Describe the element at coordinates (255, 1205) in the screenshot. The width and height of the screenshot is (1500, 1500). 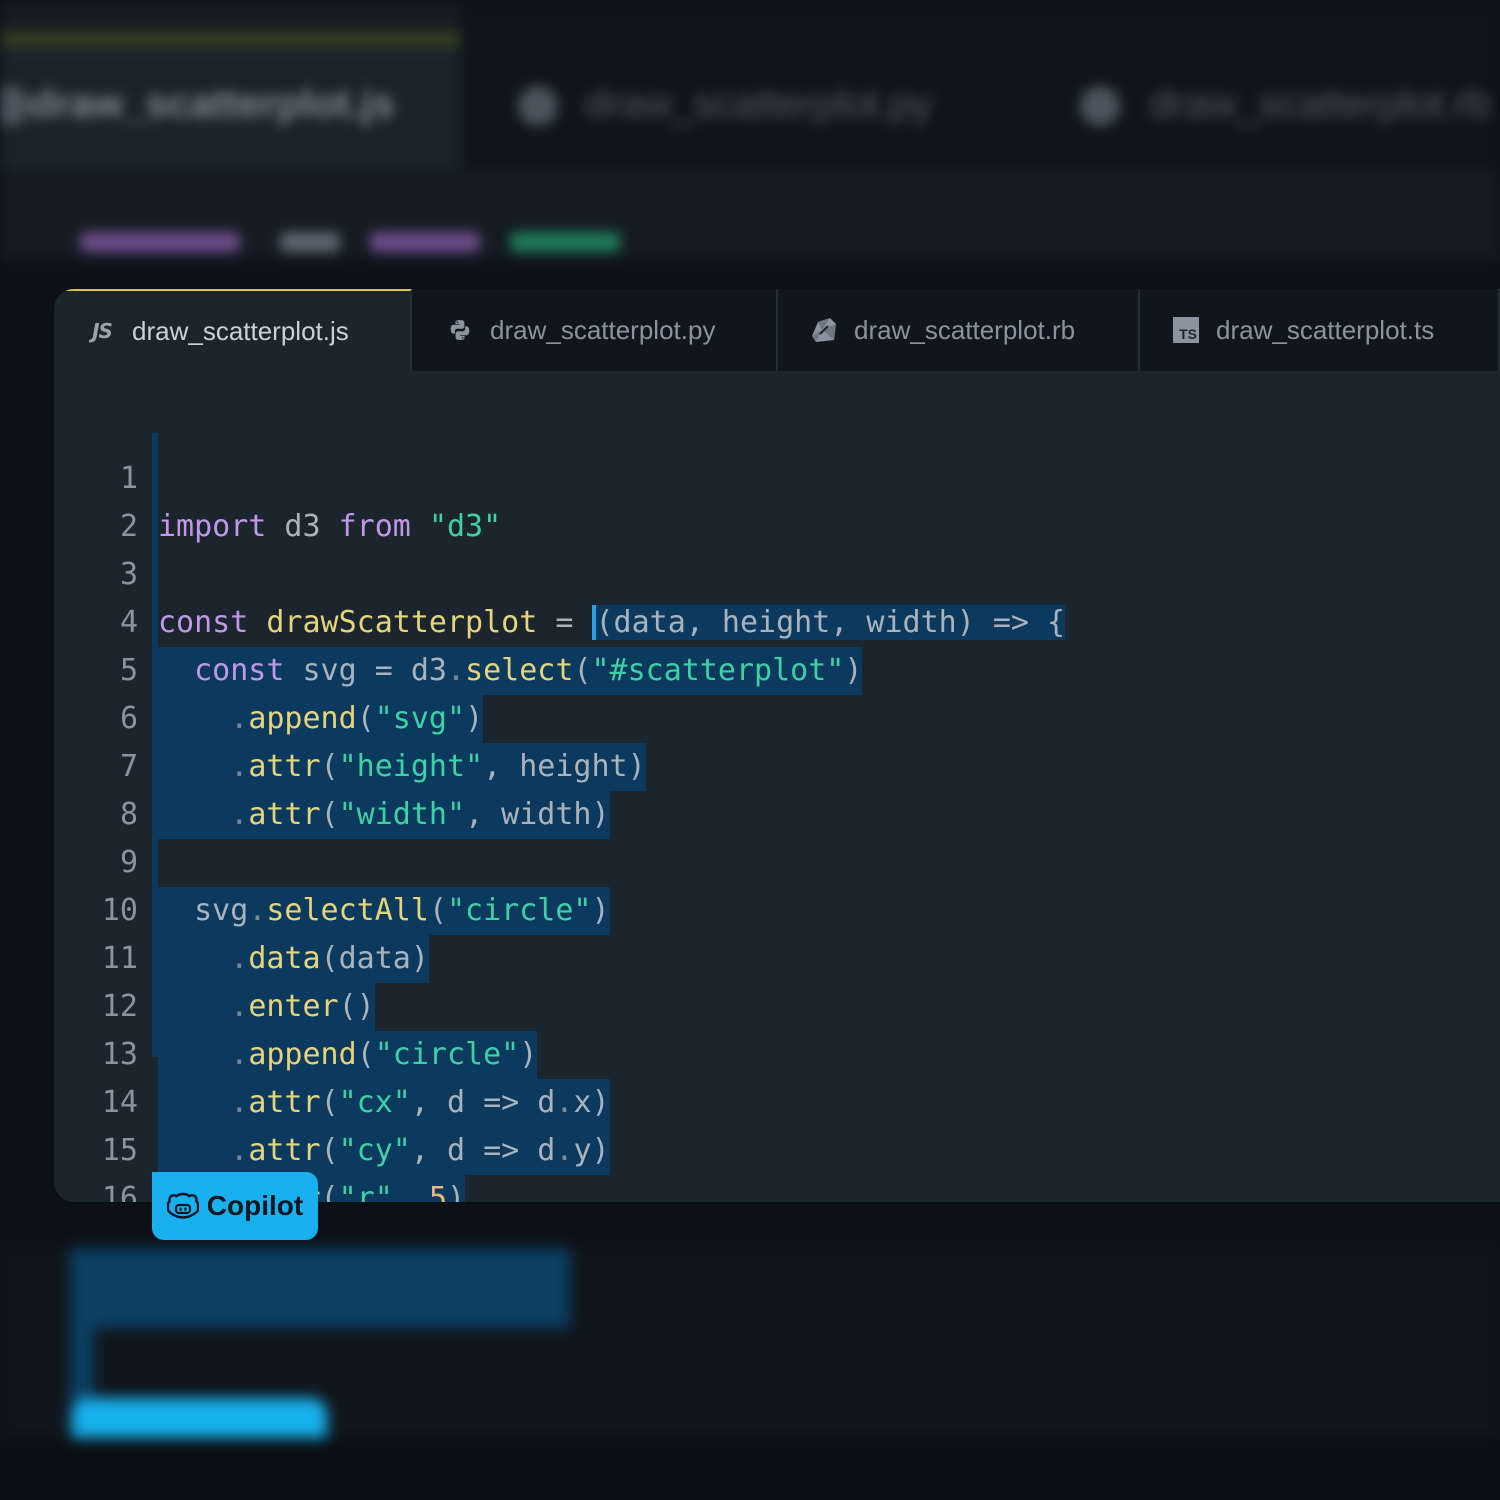
I see `copilot-label: Copilot` at that location.